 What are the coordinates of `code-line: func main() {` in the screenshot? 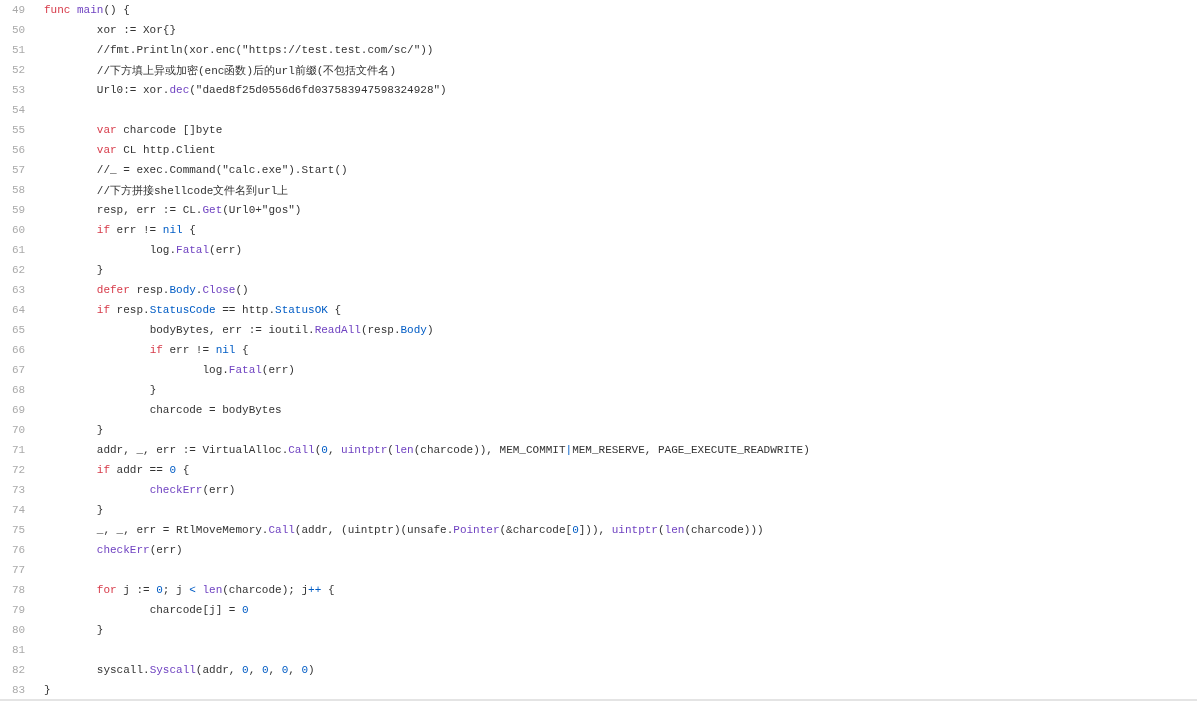 It's located at (87, 10).